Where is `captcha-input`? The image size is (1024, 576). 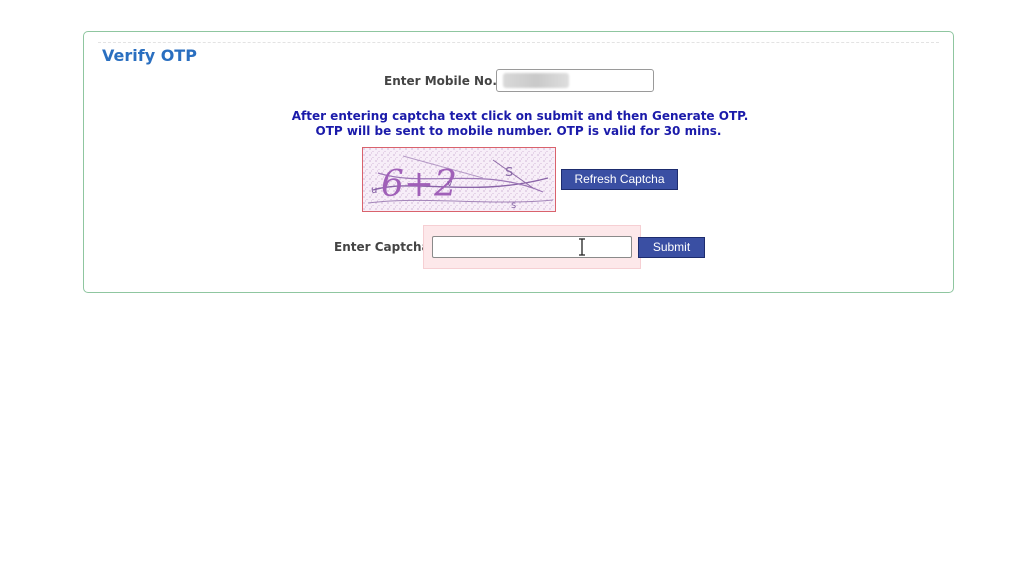
captcha-input is located at coordinates (532, 247).